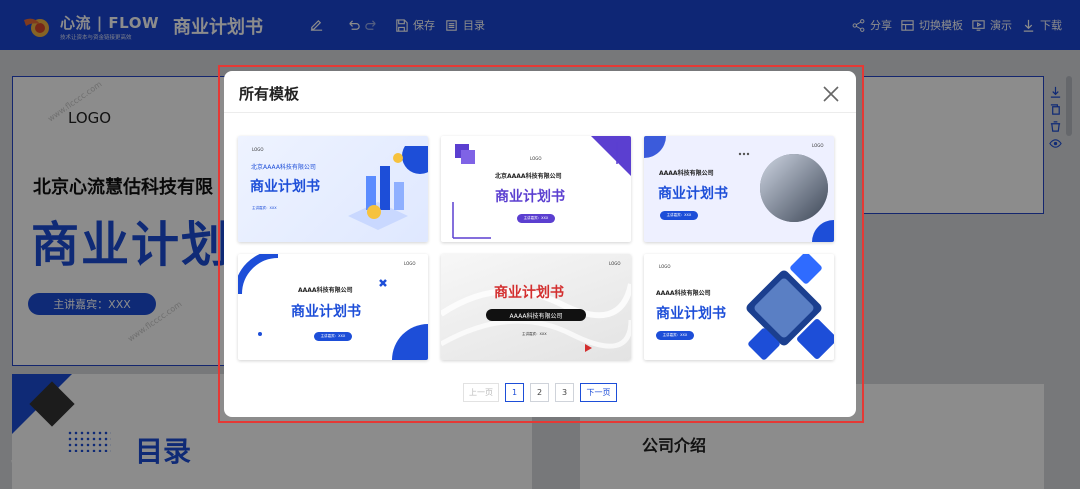 Image resolution: width=1080 pixels, height=489 pixels. What do you see at coordinates (831, 94) in the screenshot?
I see `close-icon` at bounding box center [831, 94].